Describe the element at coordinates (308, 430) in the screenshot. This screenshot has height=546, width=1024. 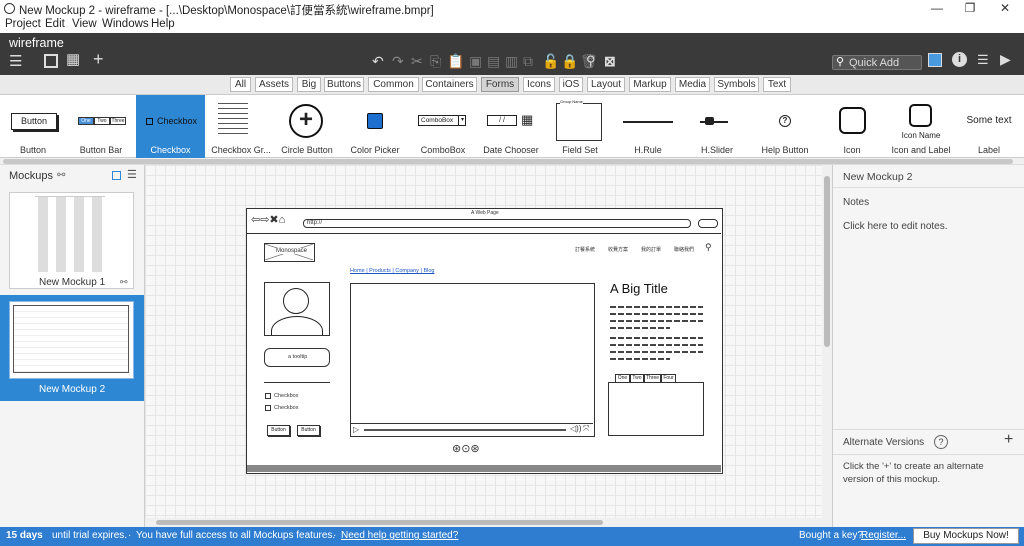
I see `mockup-button-2: Button` at that location.